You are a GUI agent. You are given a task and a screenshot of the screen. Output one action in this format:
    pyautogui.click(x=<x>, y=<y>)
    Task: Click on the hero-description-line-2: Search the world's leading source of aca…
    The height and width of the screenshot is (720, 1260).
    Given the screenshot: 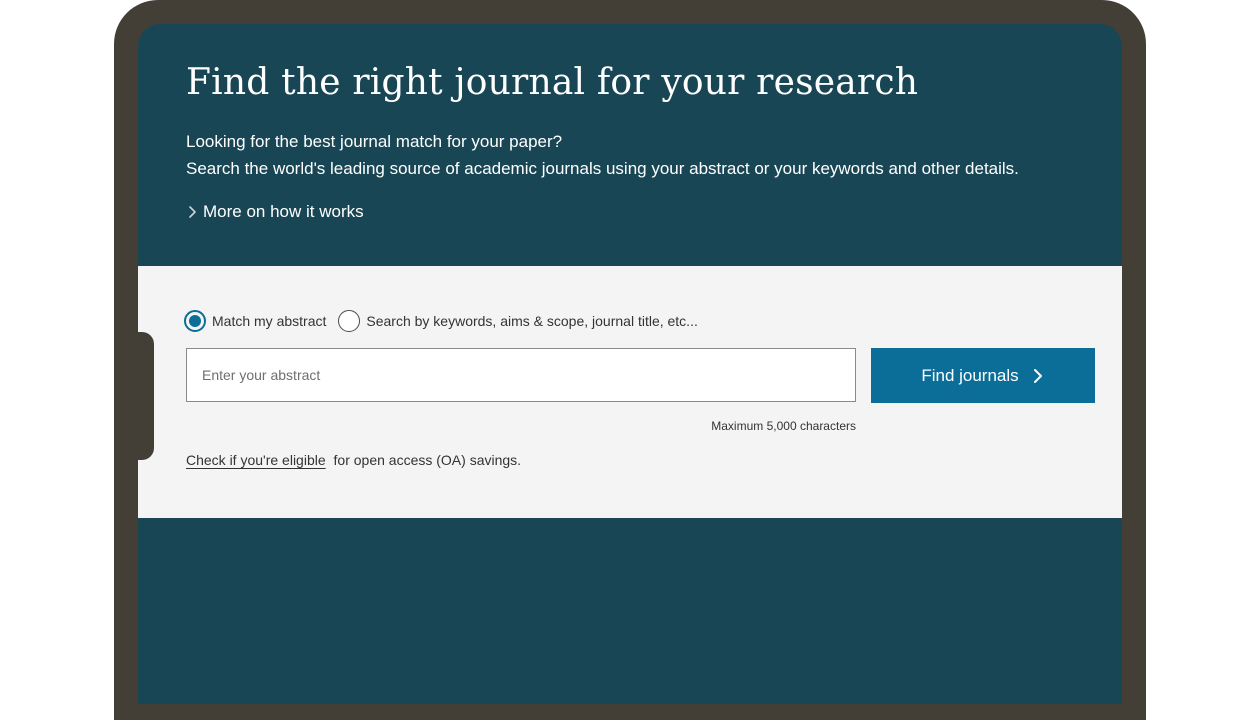 What is the action you would take?
    pyautogui.click(x=602, y=168)
    